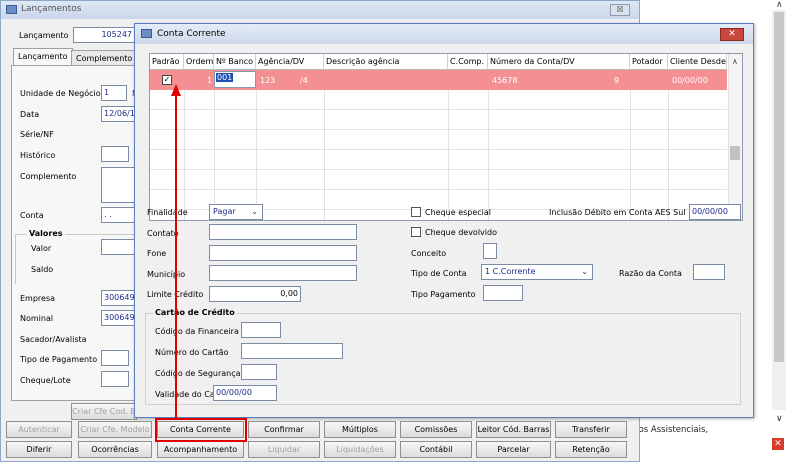 This screenshot has height=470, width=793. I want to click on ocorrencias-button: Ocorrências, so click(115, 449).